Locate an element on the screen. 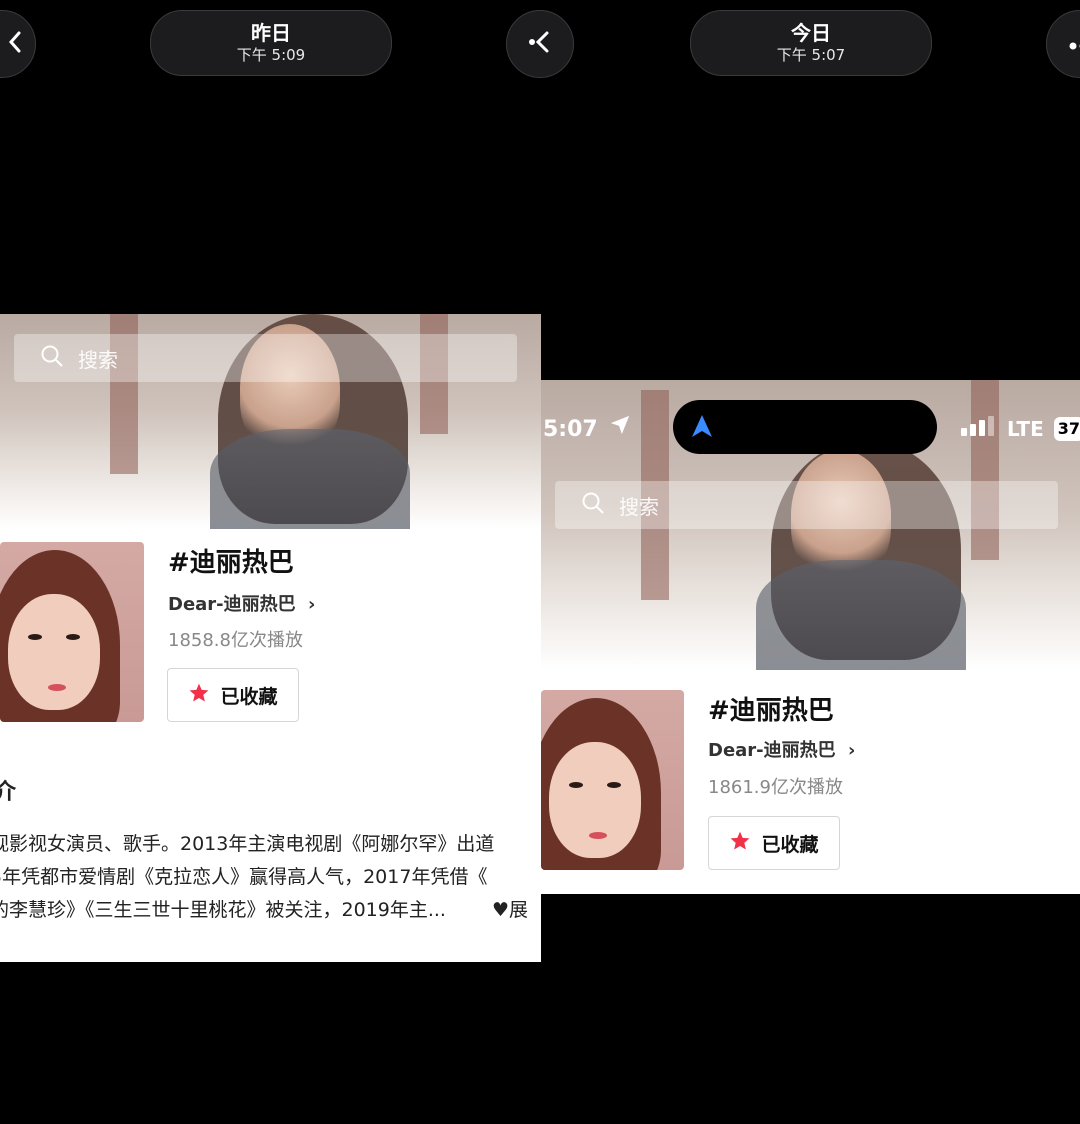  share-button is located at coordinates (540, 44).